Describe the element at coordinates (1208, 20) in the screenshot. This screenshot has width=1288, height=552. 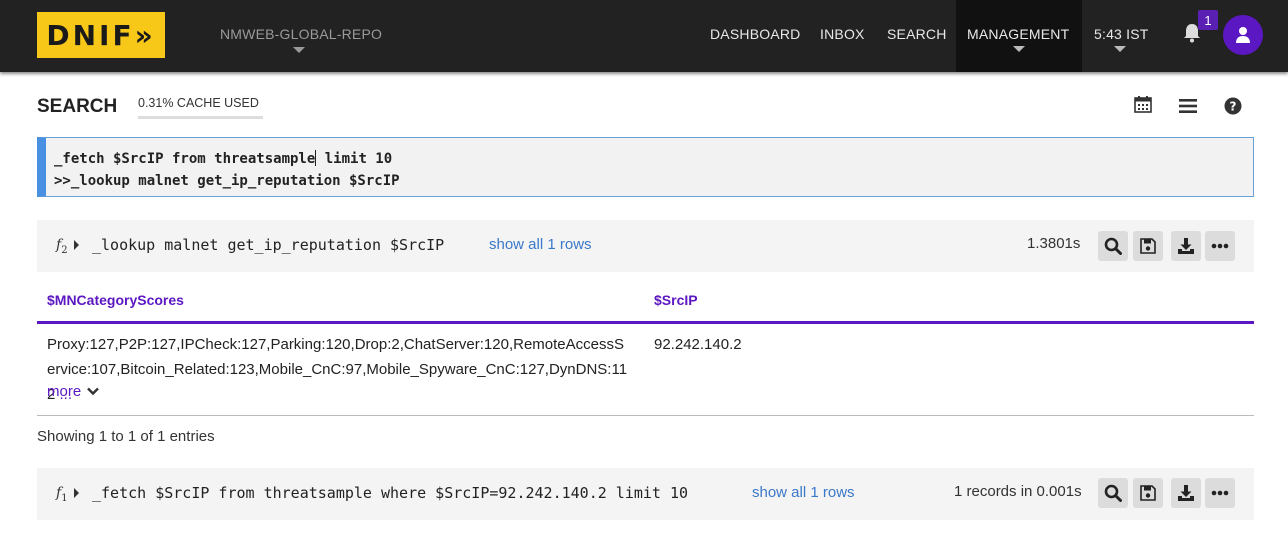
I see `notification-badge: 1` at that location.